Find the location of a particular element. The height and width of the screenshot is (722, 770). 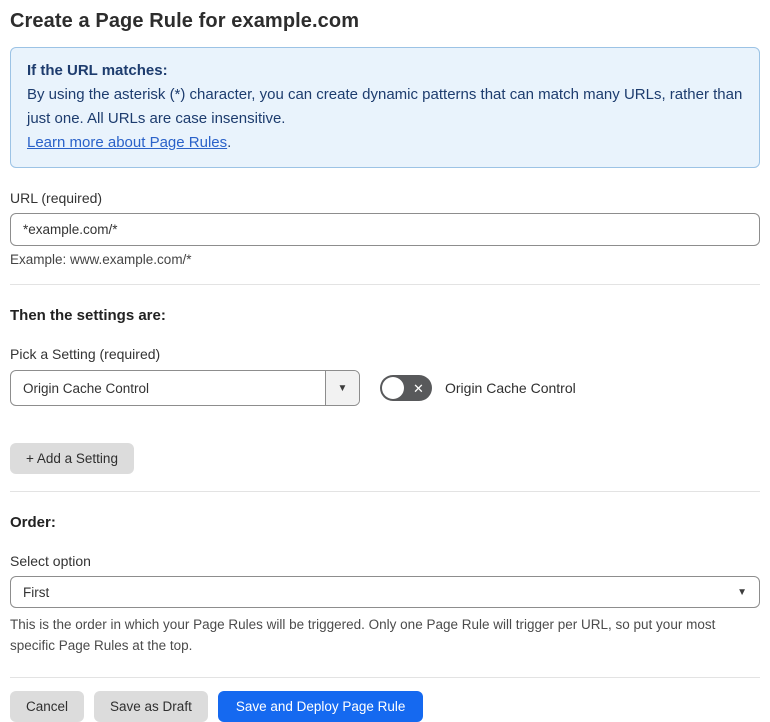

save-as-draft-button: Save as Draft is located at coordinates (151, 706).